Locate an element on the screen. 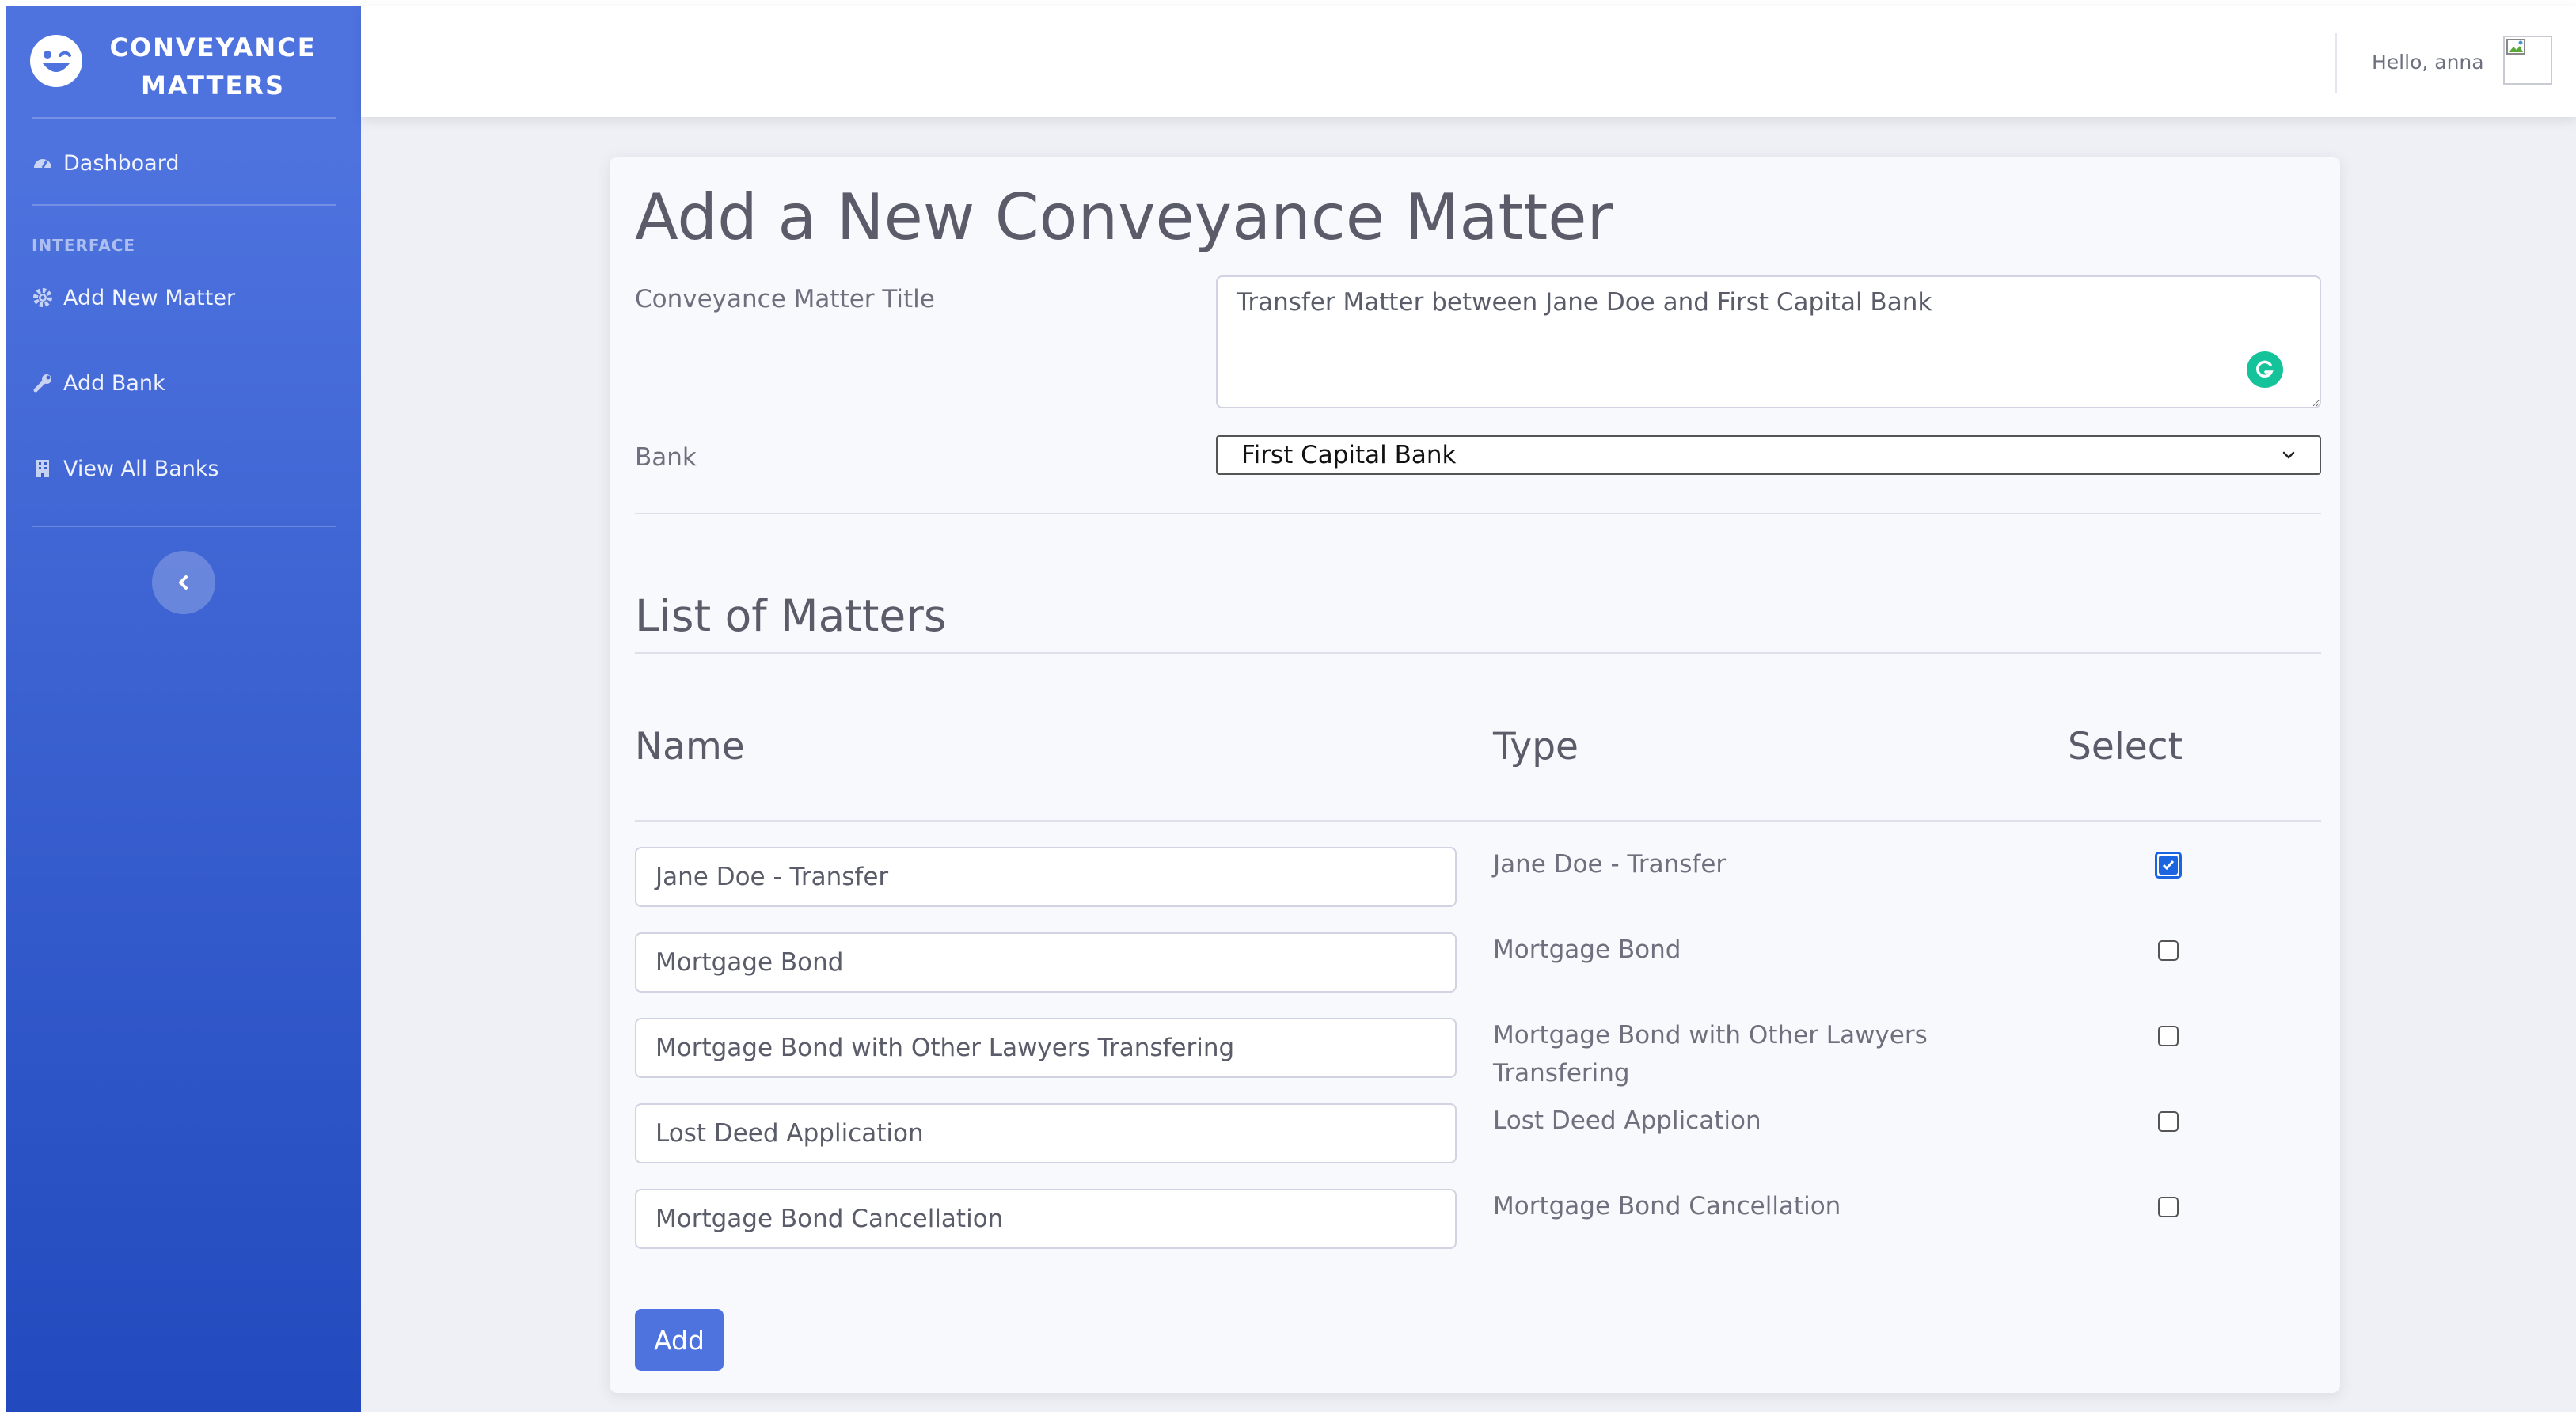 The image size is (2576, 1412). sidebar-item-view-all-banks: View All Banks is located at coordinates (190, 468).